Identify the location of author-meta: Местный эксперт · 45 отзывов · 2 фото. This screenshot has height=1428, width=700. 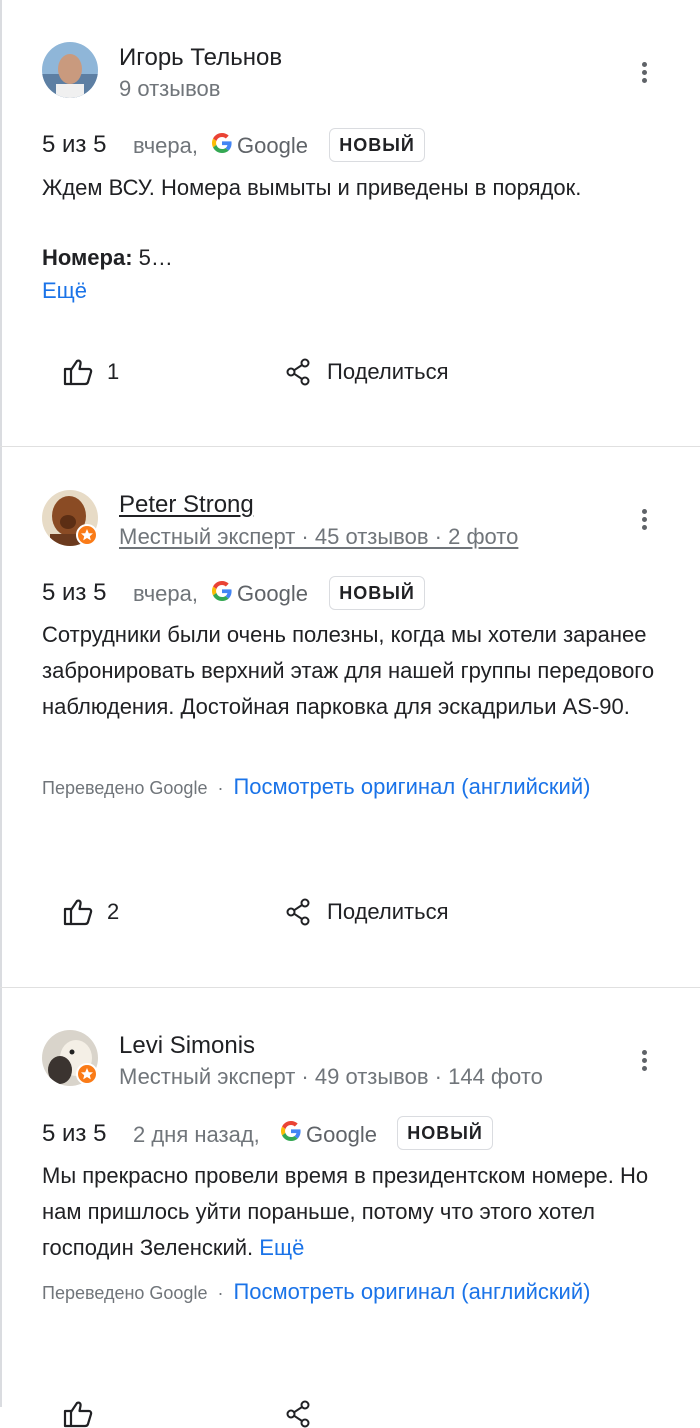
(318, 537).